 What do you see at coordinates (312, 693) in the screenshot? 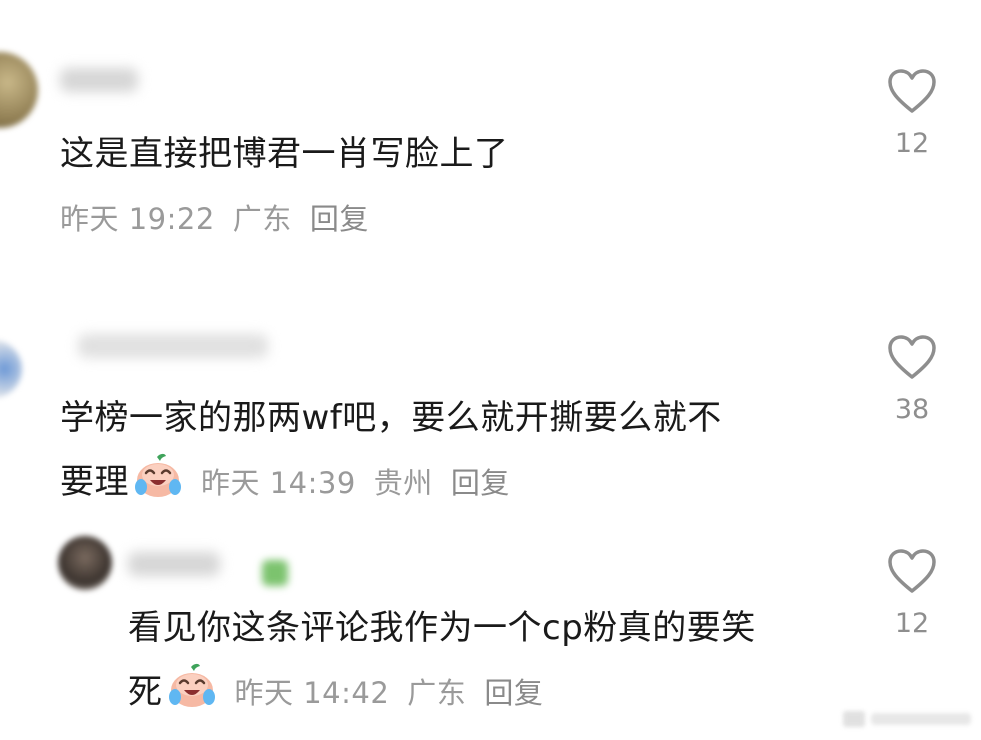
I see `comment-time: 昨天 14:42` at bounding box center [312, 693].